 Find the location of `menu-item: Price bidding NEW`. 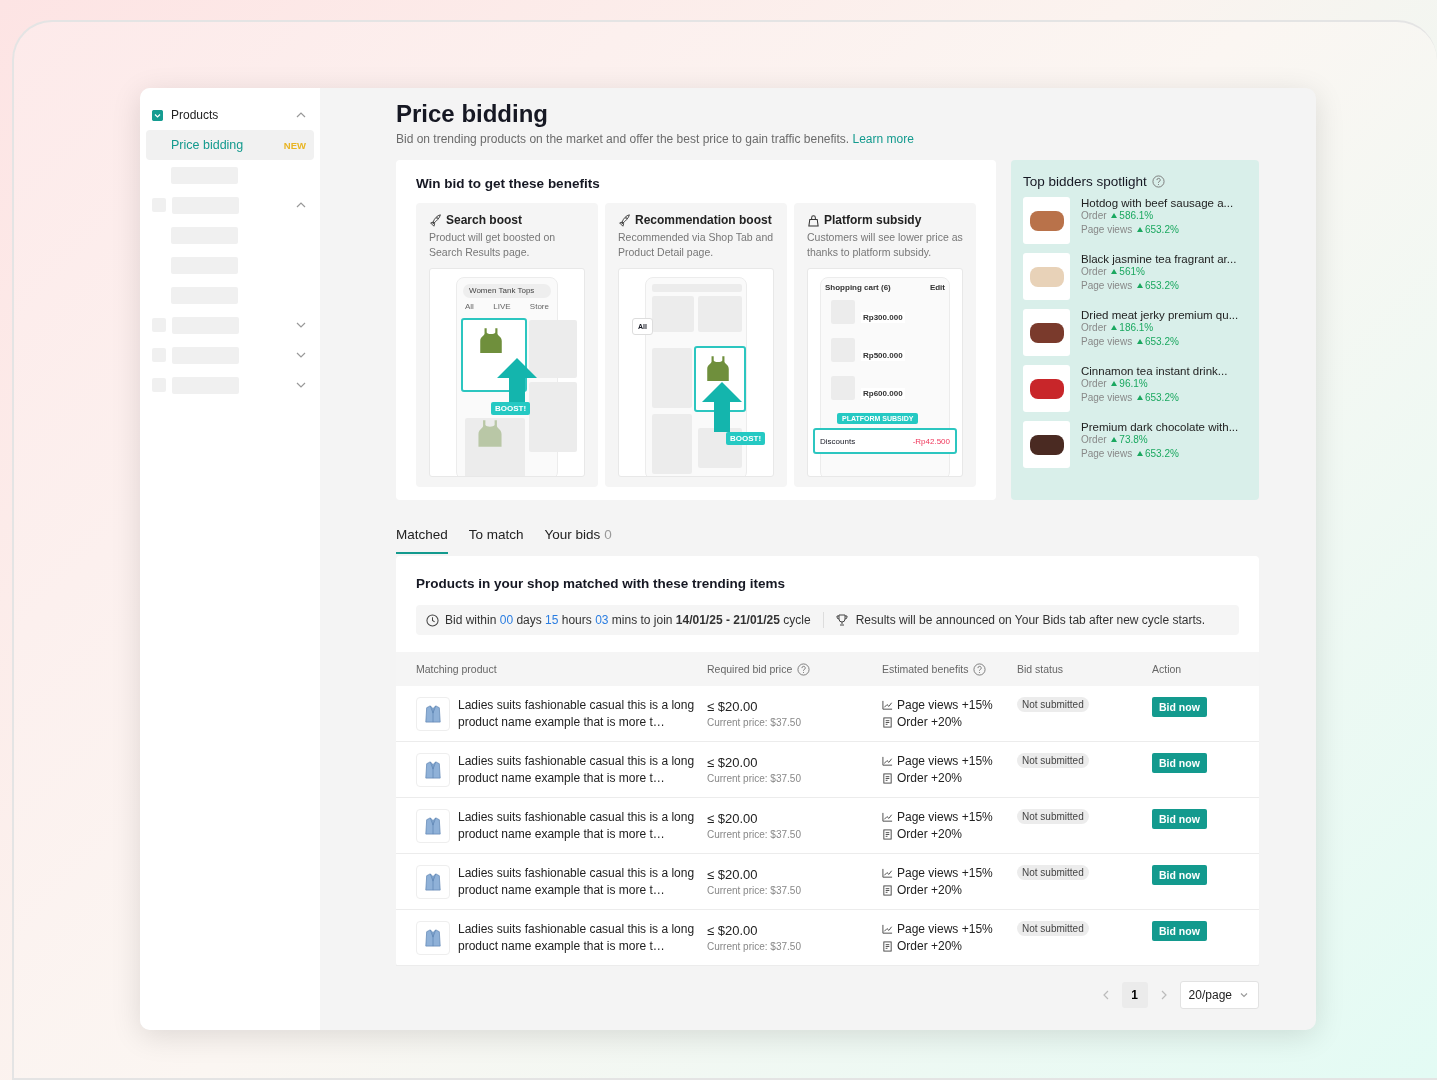

menu-item: Price bidding NEW is located at coordinates (230, 145).